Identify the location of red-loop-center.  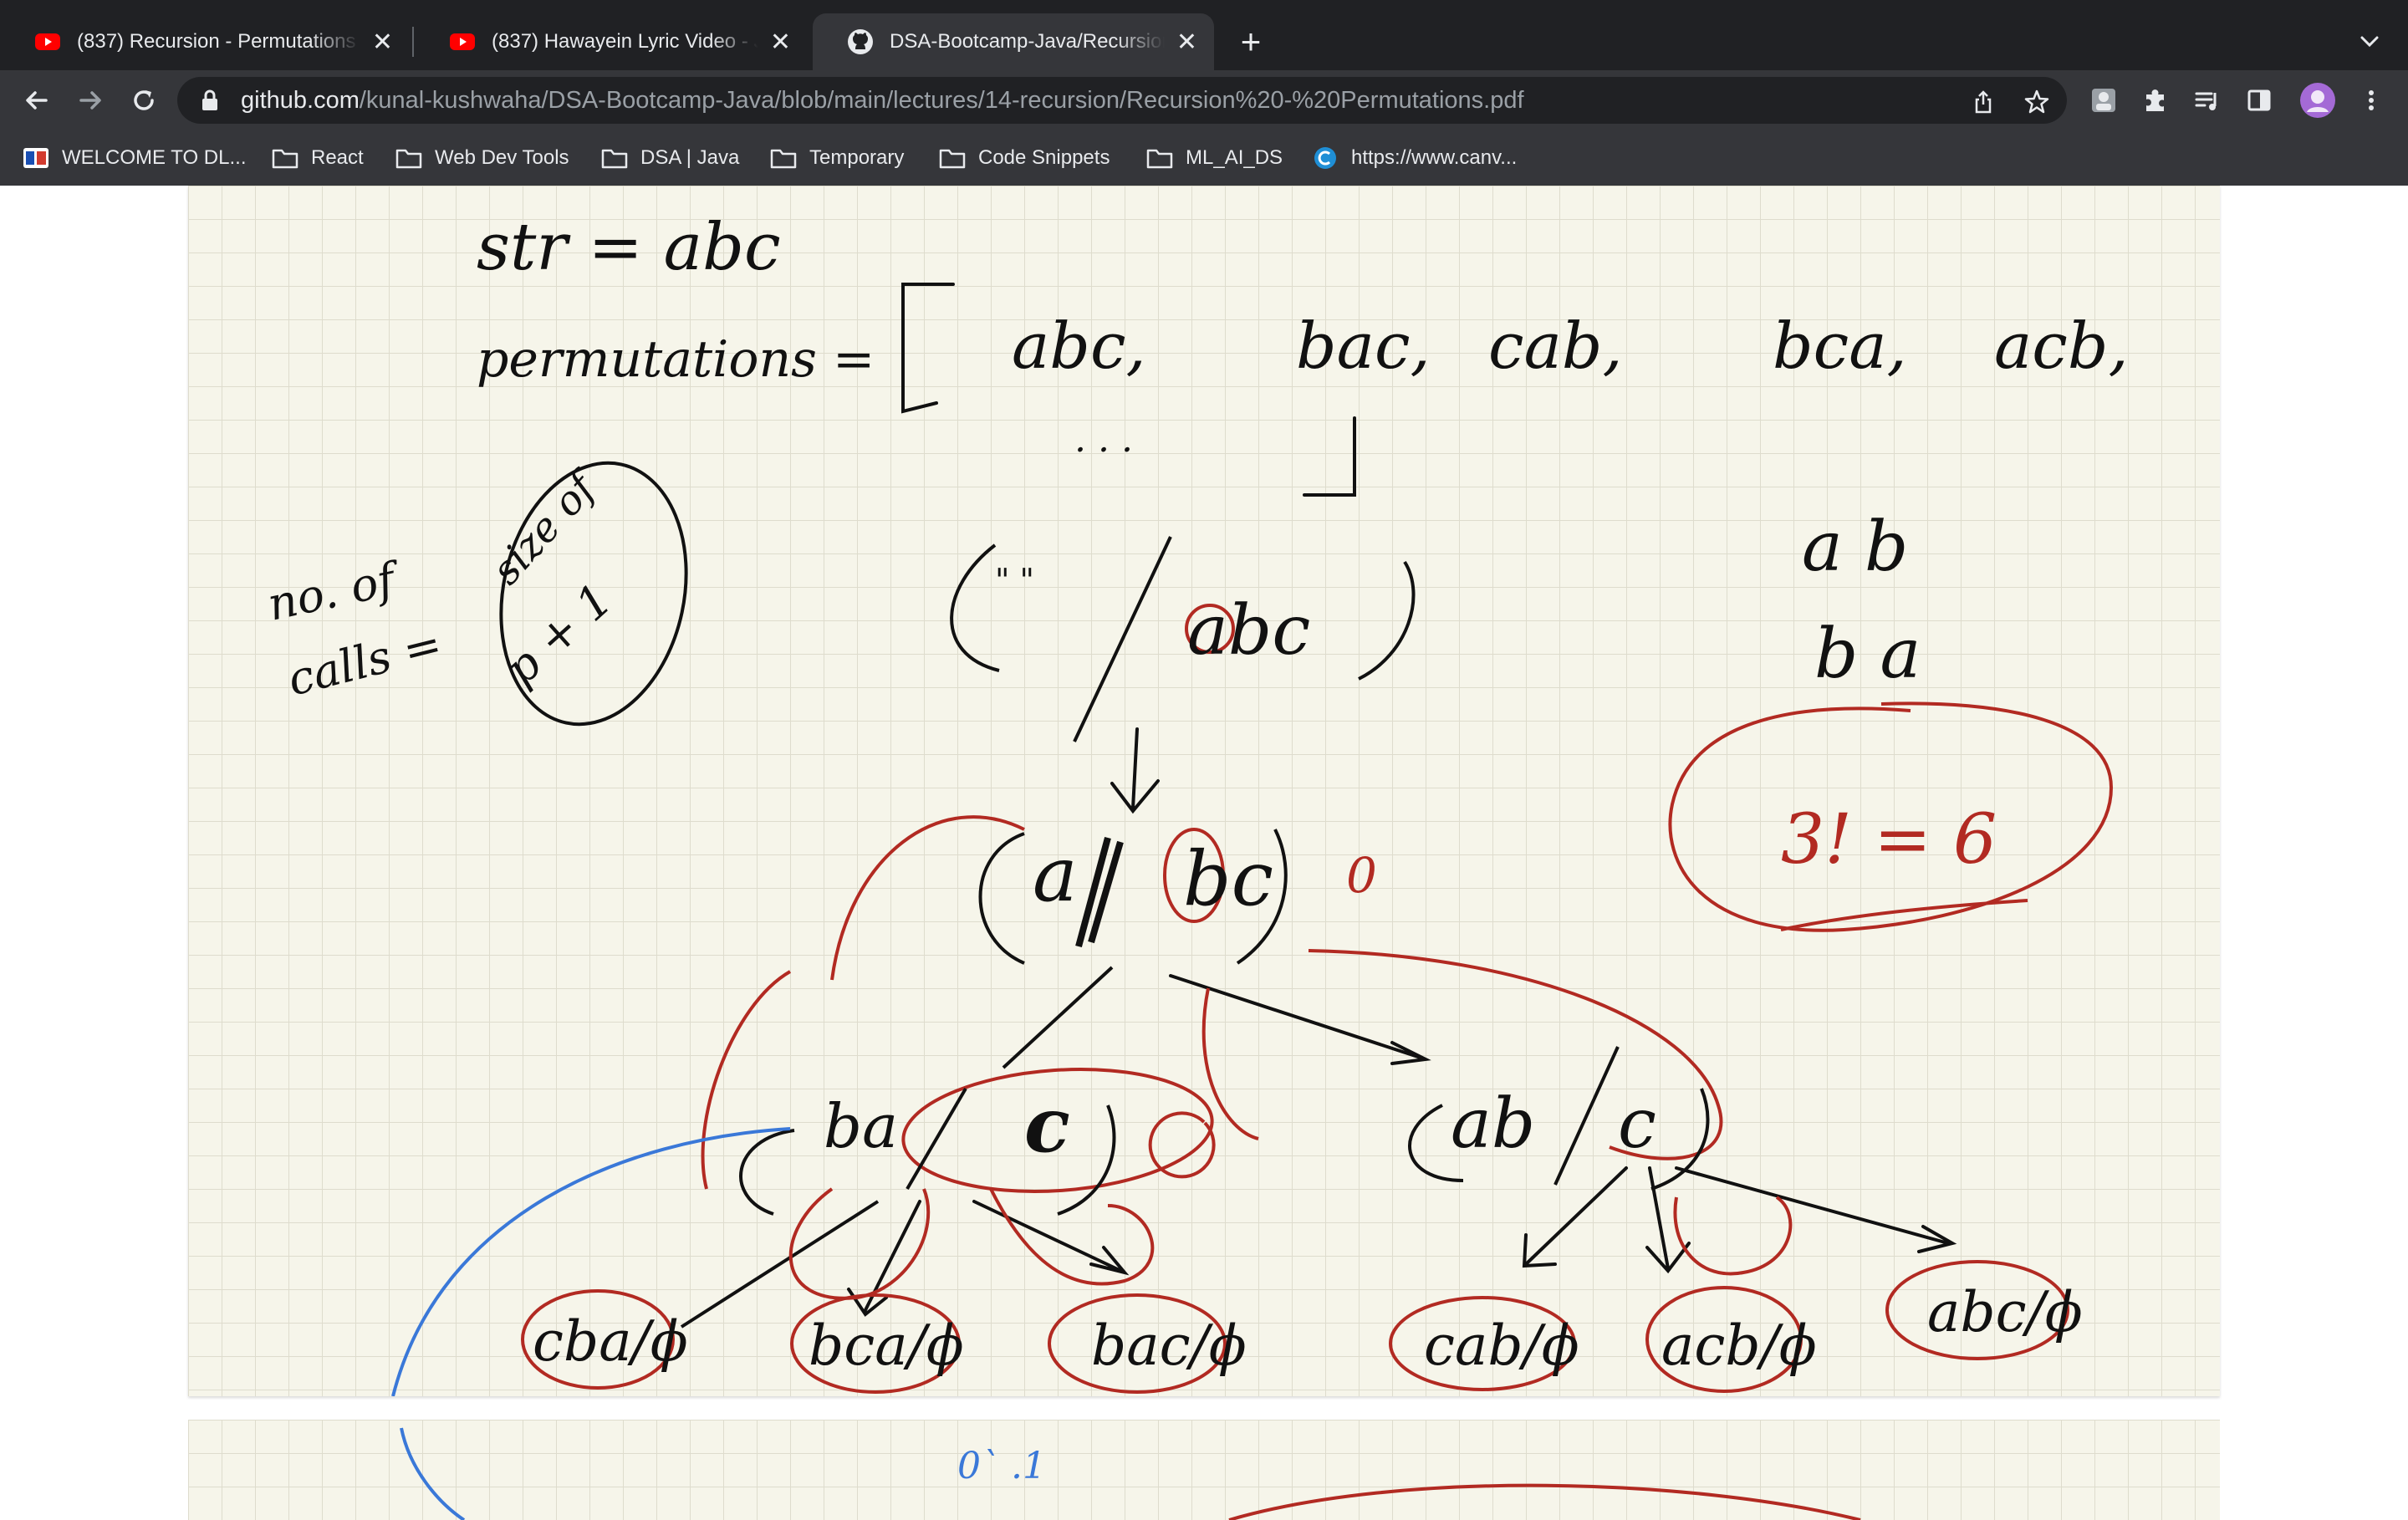
(1072, 1237).